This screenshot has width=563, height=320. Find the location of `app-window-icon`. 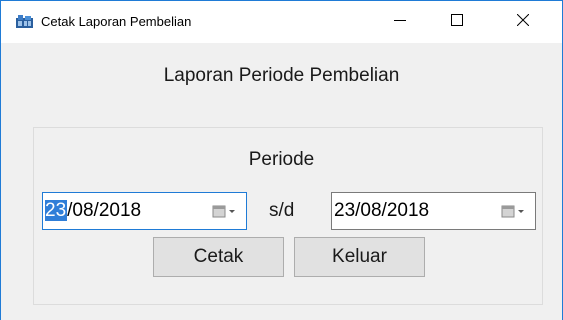

app-window-icon is located at coordinates (24, 21).